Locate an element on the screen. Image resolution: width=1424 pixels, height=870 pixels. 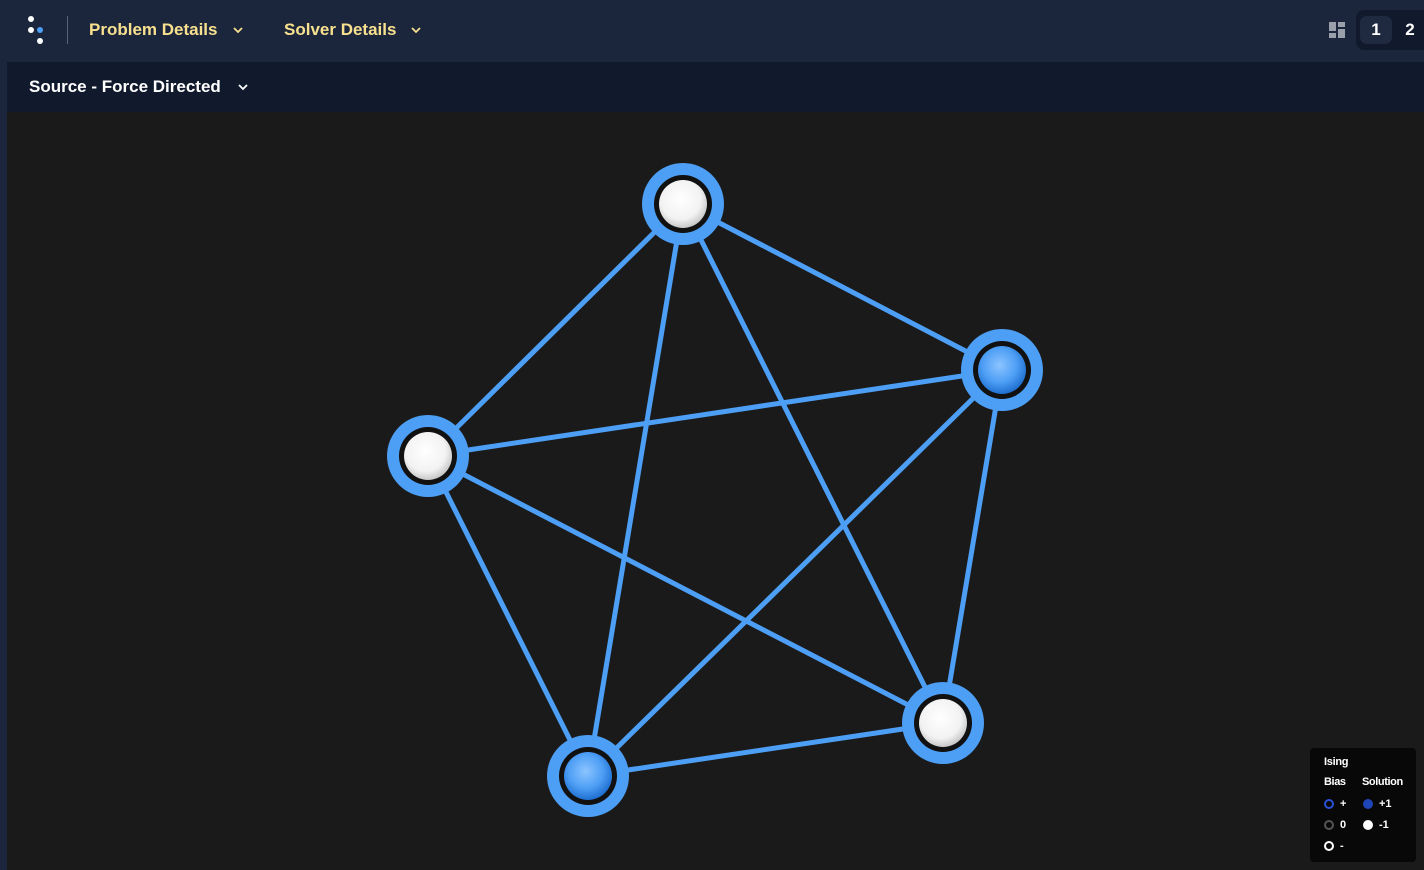
graph-node-bottom-right is located at coordinates (943, 723).